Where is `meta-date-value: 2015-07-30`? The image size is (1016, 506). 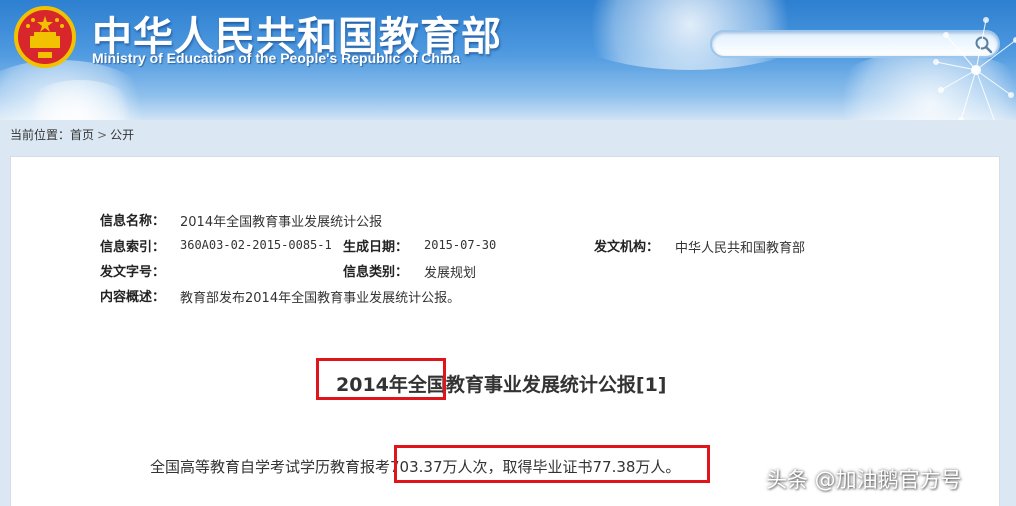 meta-date-value: 2015-07-30 is located at coordinates (460, 245).